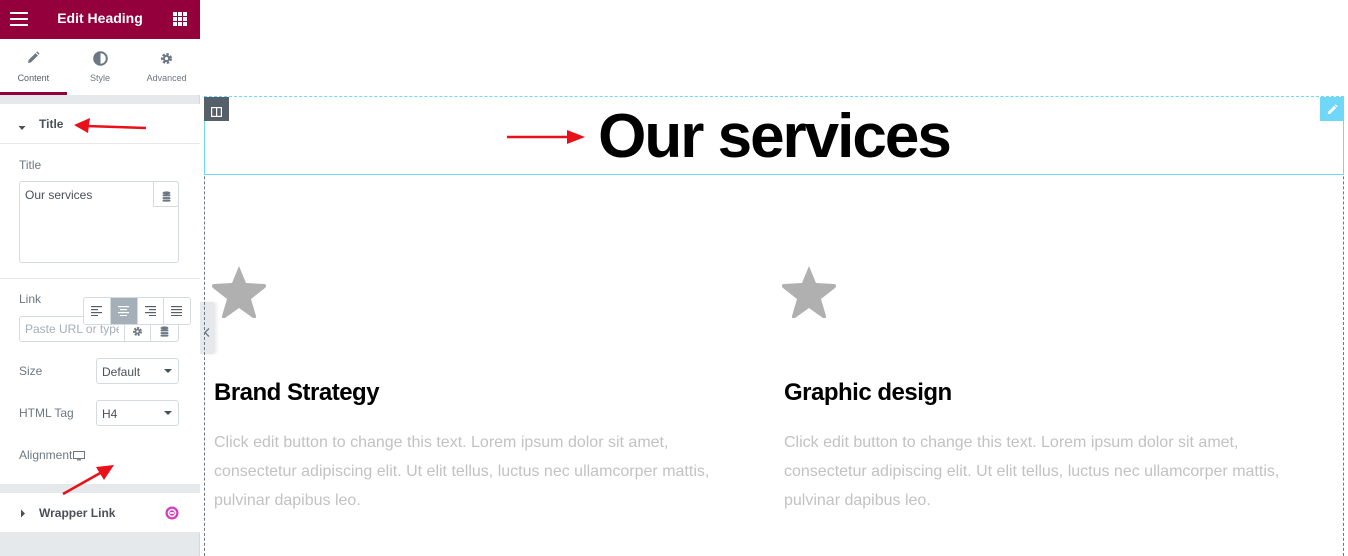  Describe the element at coordinates (100, 78) in the screenshot. I see `tab-style-label: Style` at that location.